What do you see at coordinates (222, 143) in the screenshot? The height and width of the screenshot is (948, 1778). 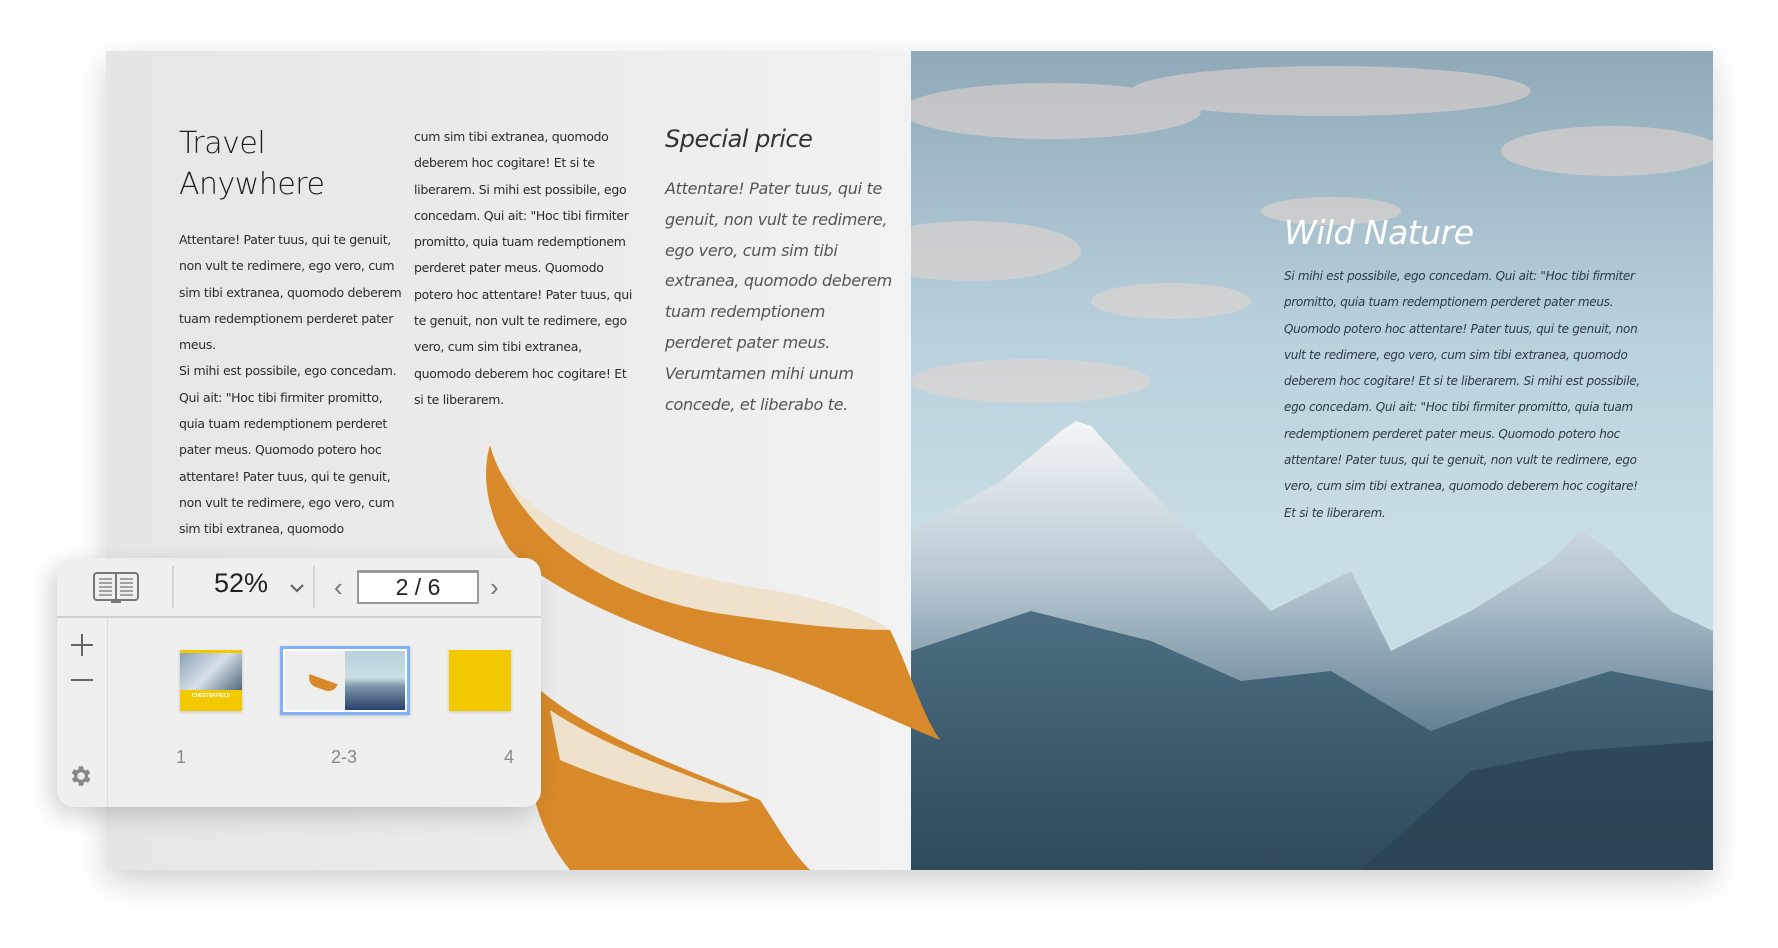 I see `title-line: Travel` at bounding box center [222, 143].